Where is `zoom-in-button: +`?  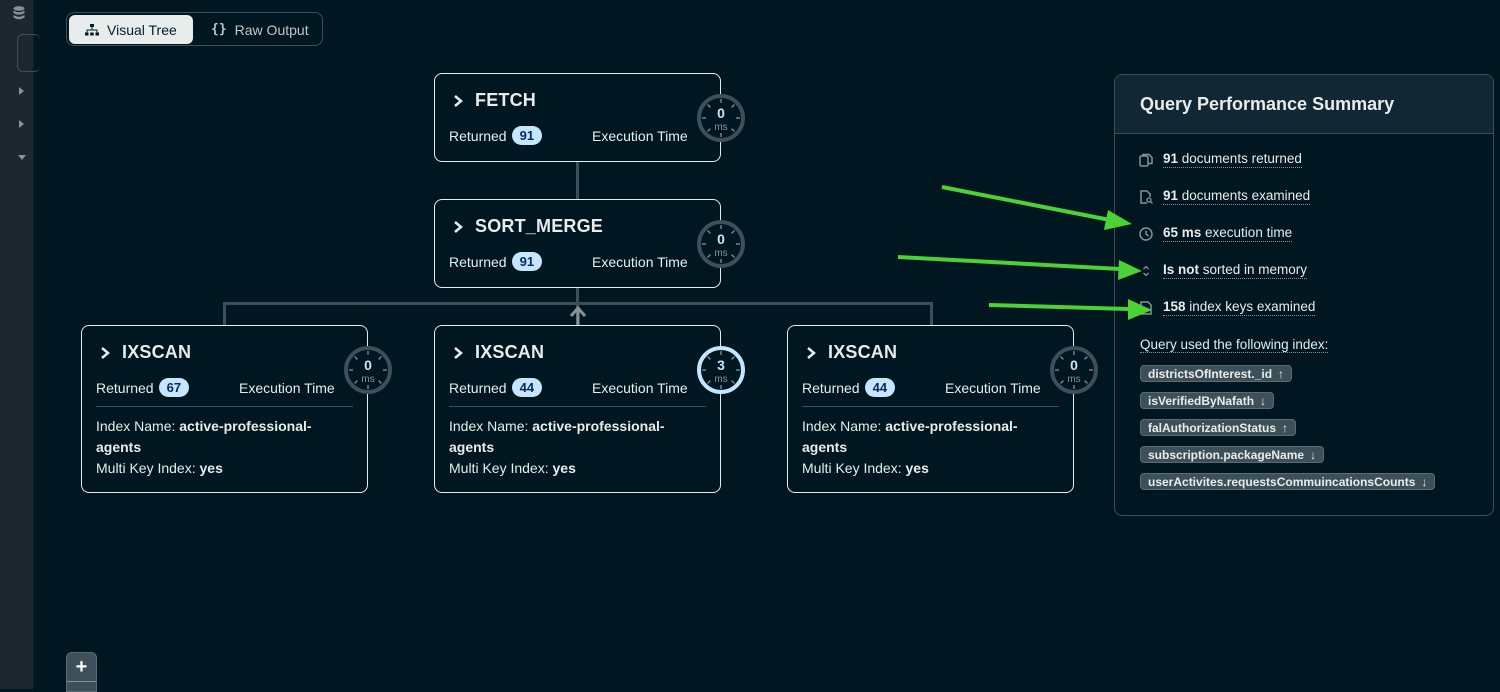
zoom-in-button: + is located at coordinates (81, 667).